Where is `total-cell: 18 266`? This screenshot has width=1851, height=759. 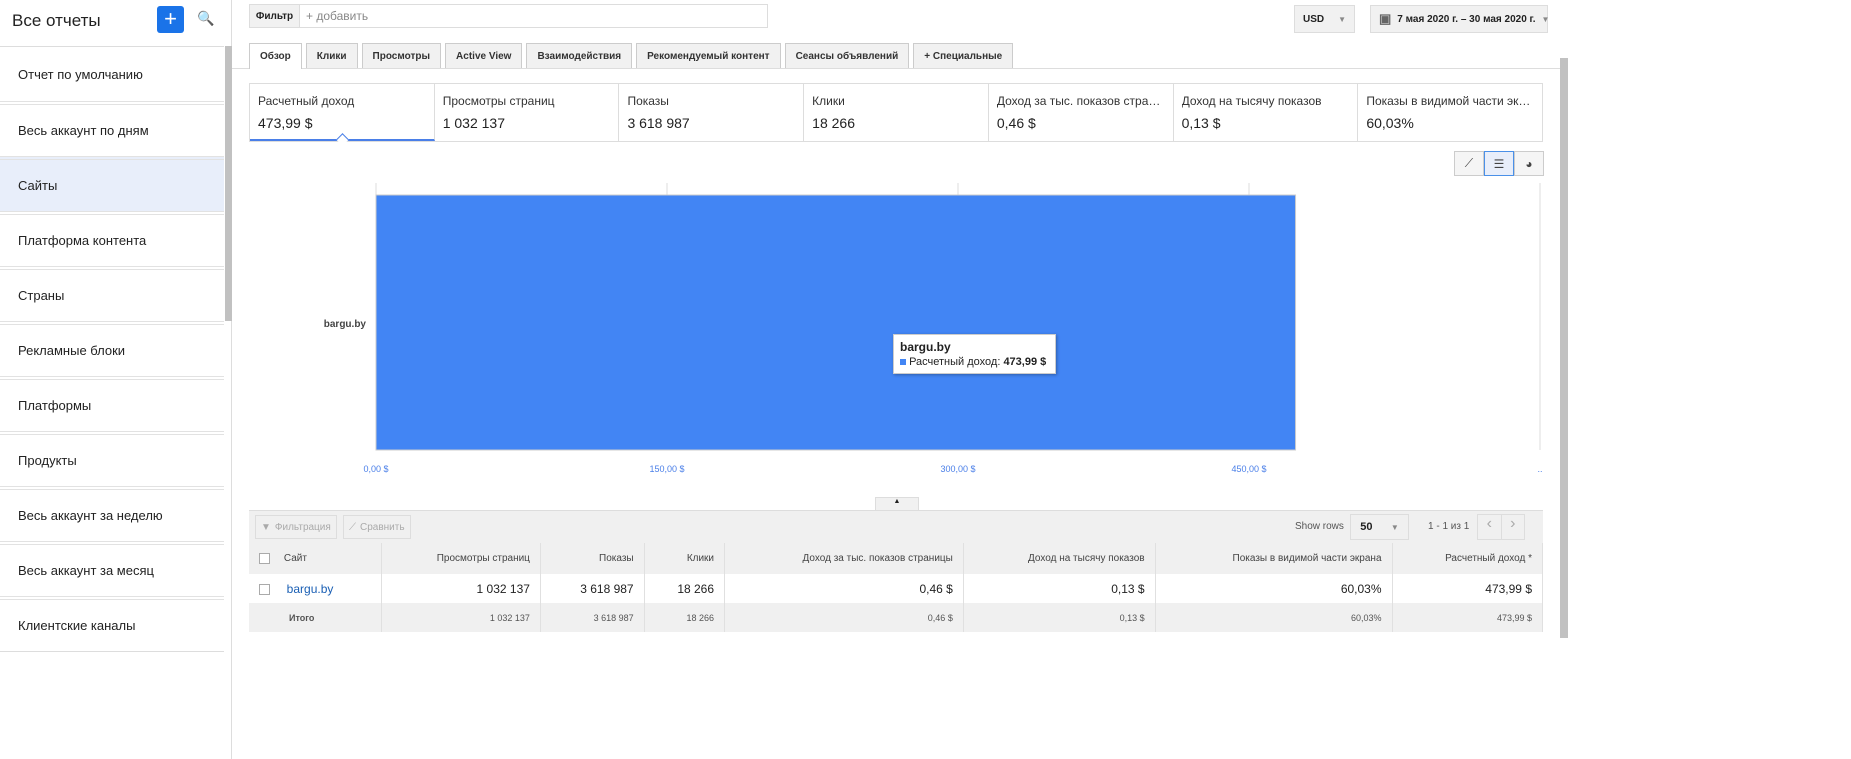
total-cell: 18 266 is located at coordinates (685, 617).